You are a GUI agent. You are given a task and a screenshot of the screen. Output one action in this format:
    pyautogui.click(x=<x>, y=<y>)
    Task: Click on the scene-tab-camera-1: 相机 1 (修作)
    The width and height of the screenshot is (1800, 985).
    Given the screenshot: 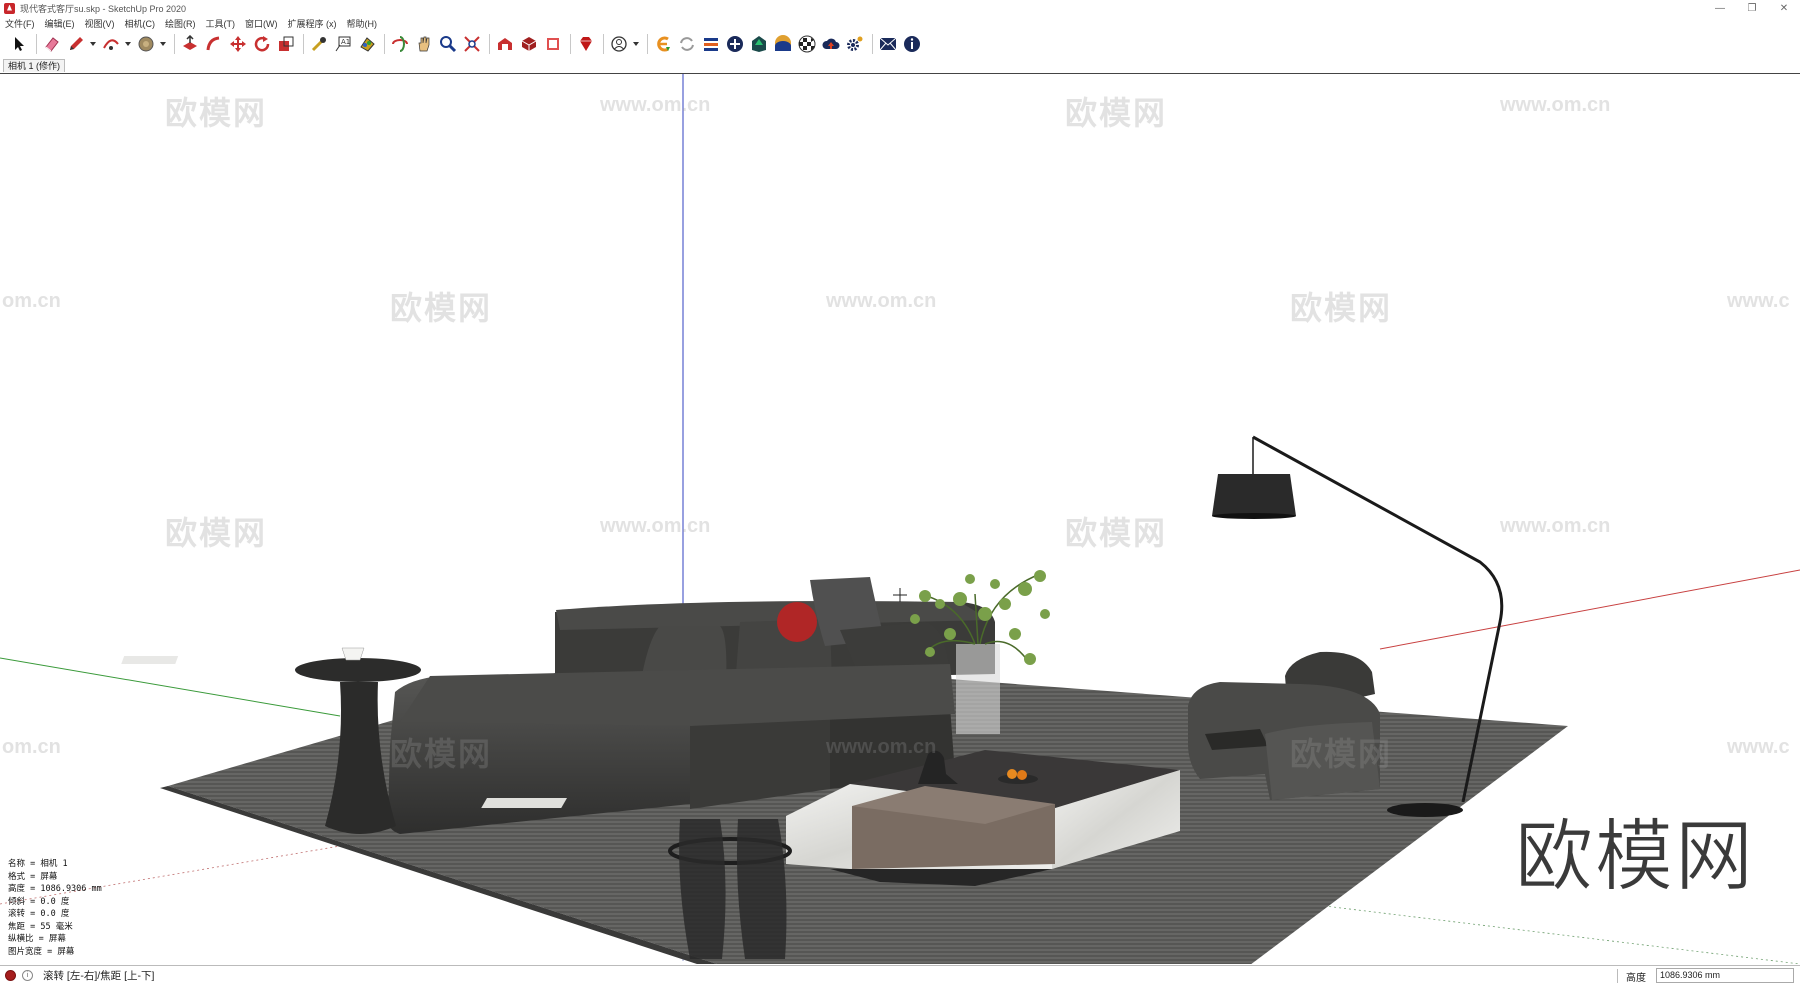 What is the action you would take?
    pyautogui.click(x=34, y=65)
    